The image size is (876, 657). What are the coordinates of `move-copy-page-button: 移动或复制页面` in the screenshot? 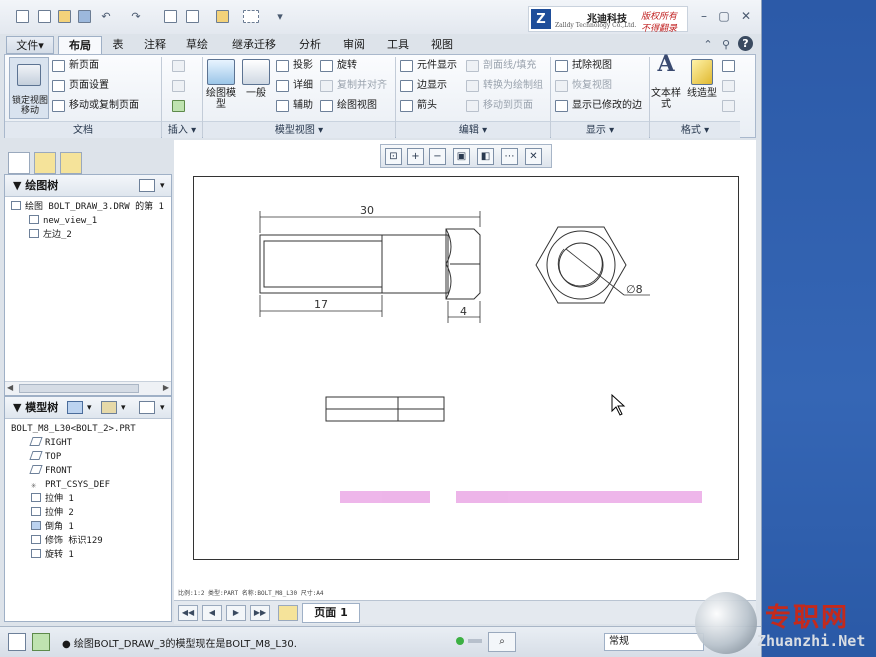 It's located at (95, 106).